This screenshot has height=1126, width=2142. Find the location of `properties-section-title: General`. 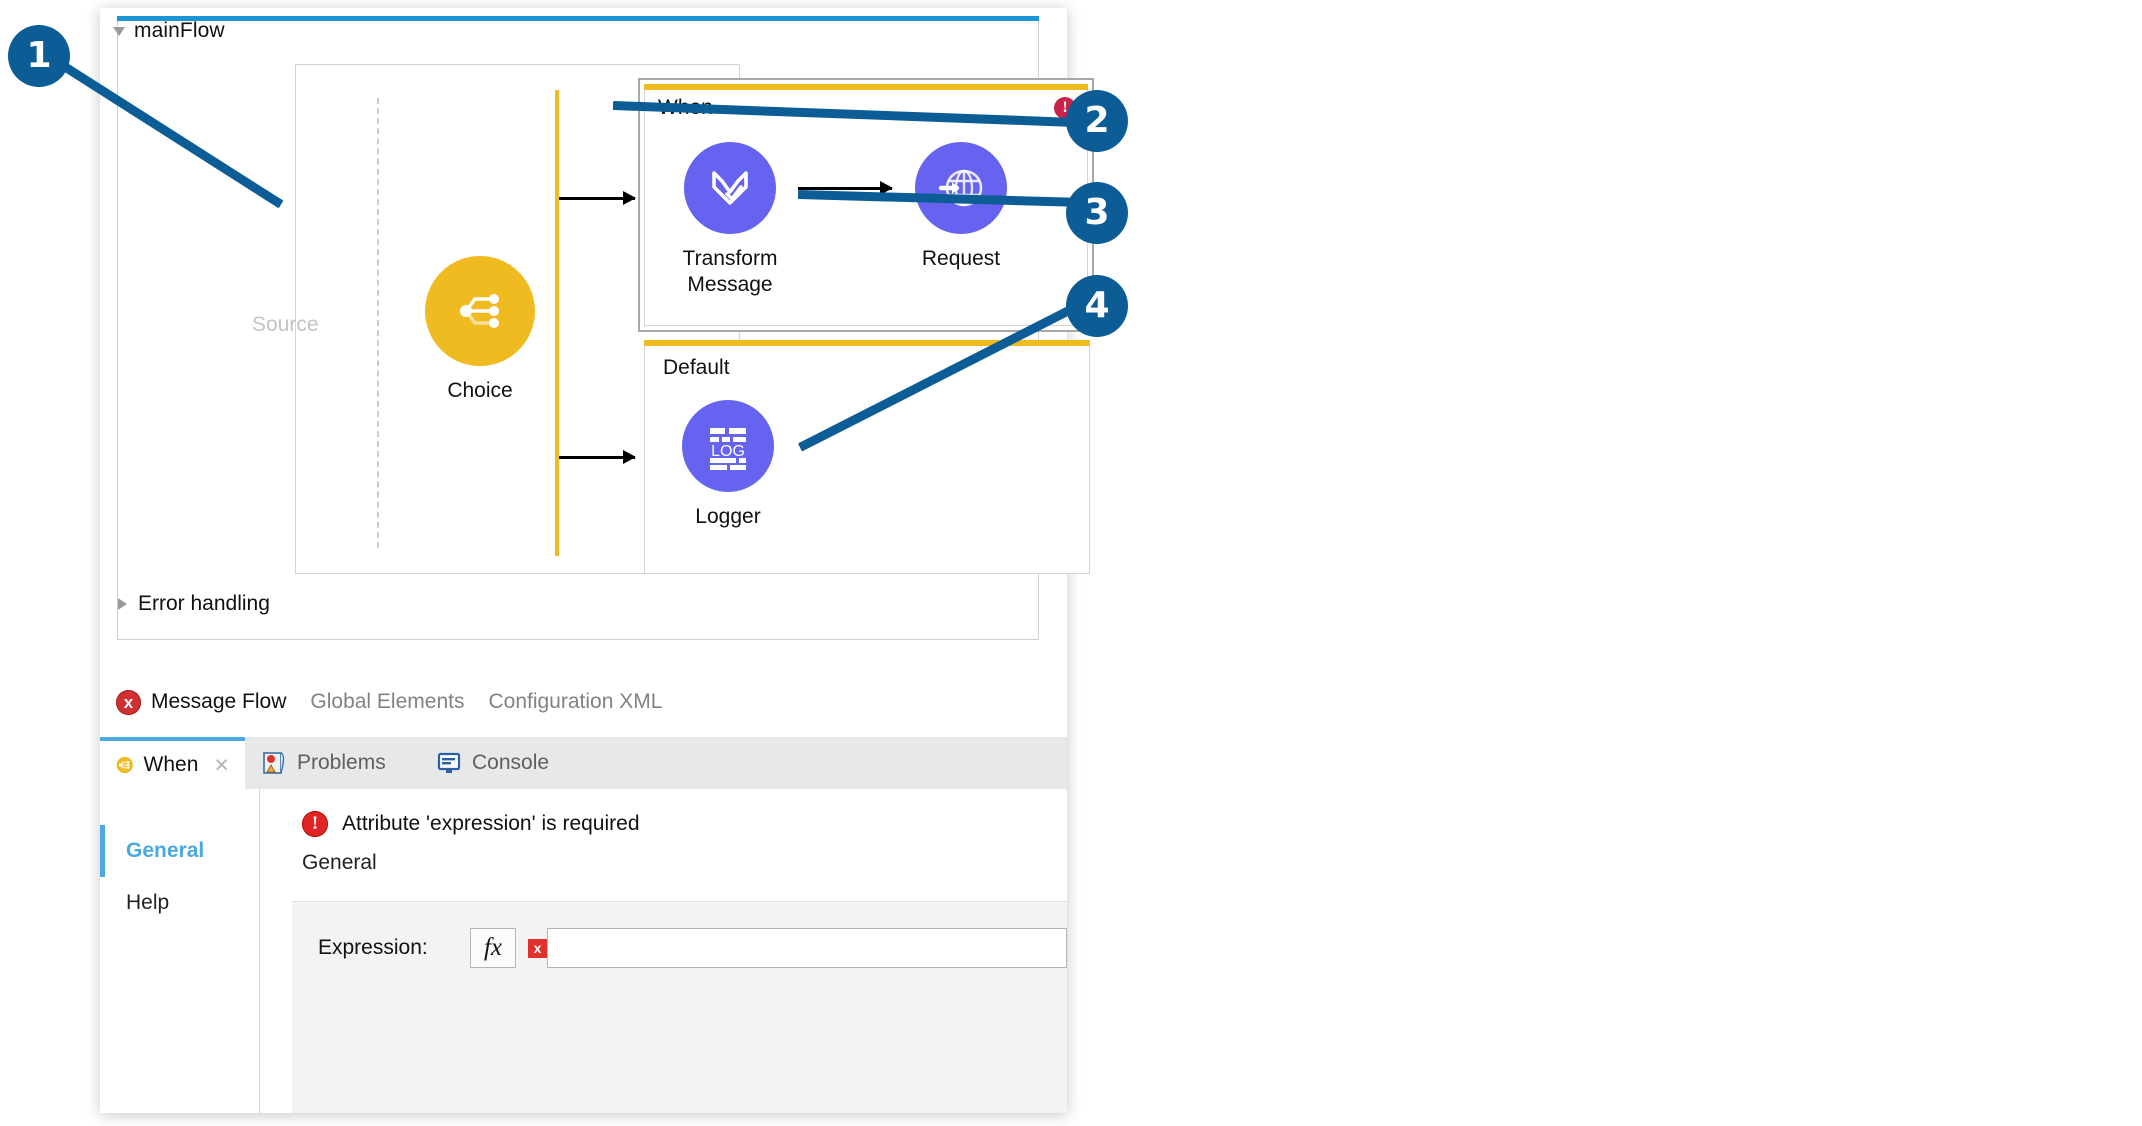

properties-section-title: General is located at coordinates (339, 862).